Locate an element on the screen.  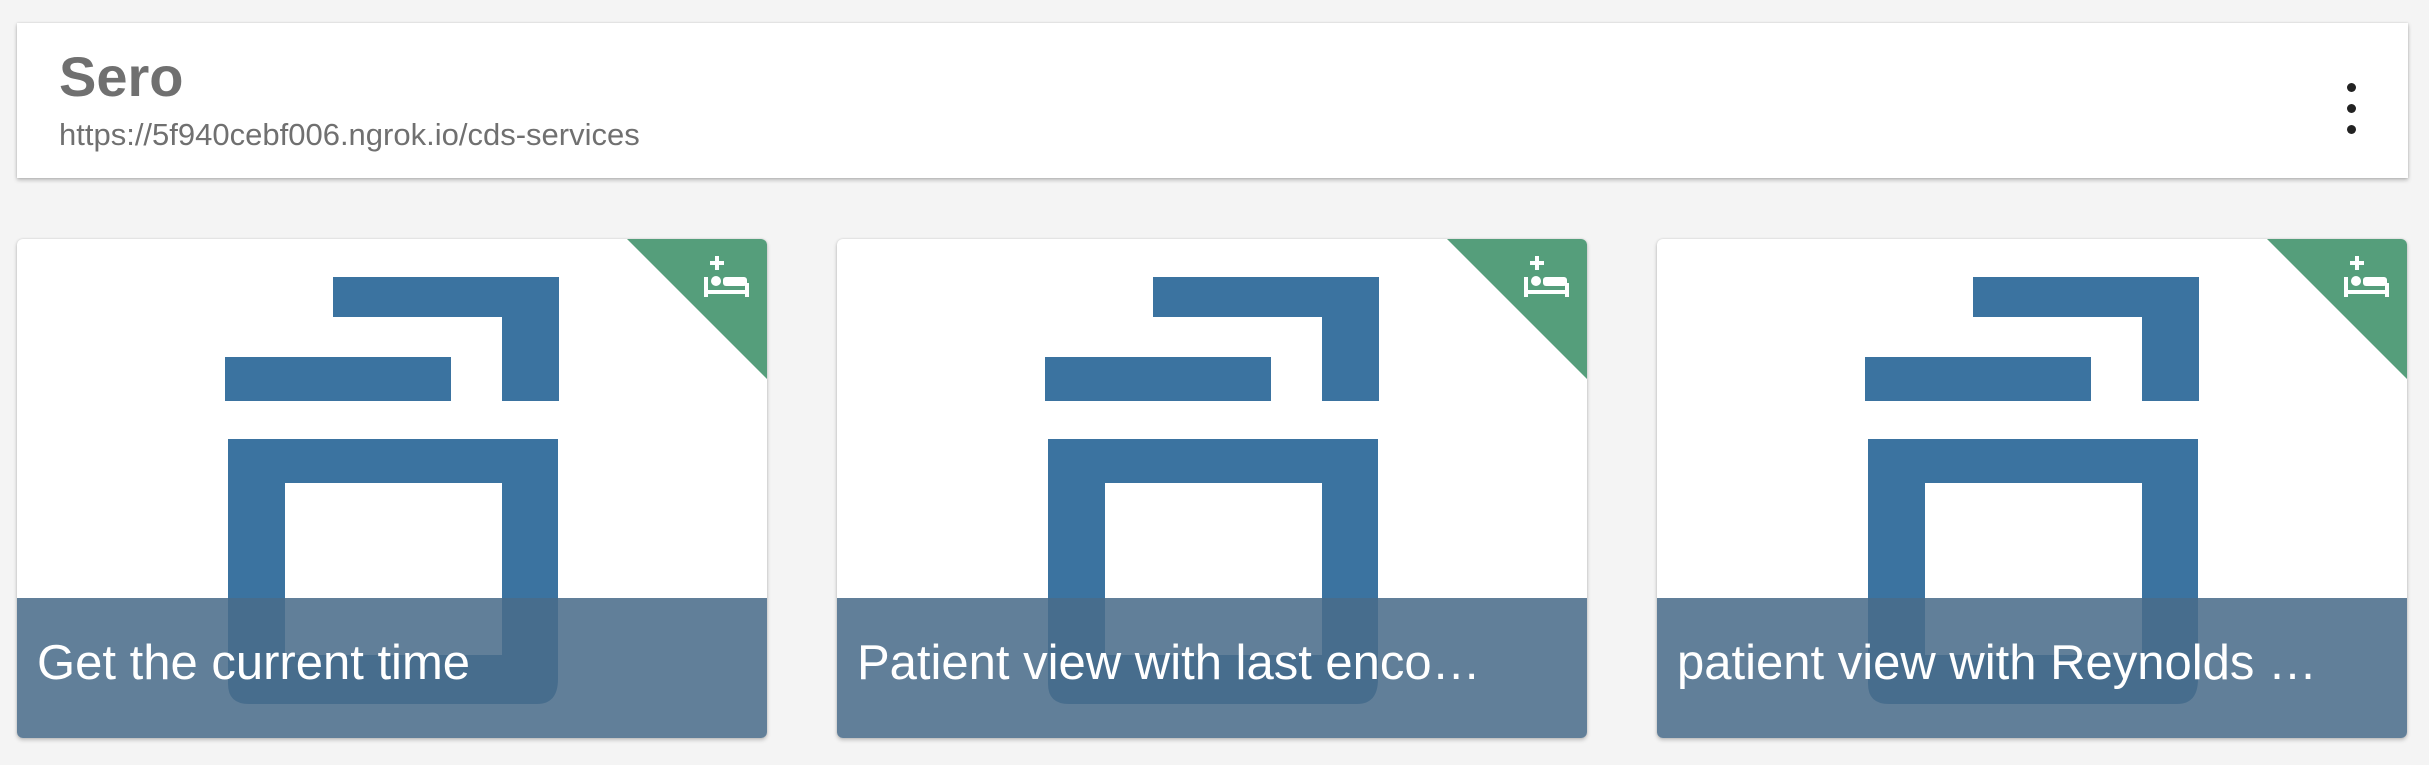
card-caption: Get the current time is located at coordinates (392, 668).